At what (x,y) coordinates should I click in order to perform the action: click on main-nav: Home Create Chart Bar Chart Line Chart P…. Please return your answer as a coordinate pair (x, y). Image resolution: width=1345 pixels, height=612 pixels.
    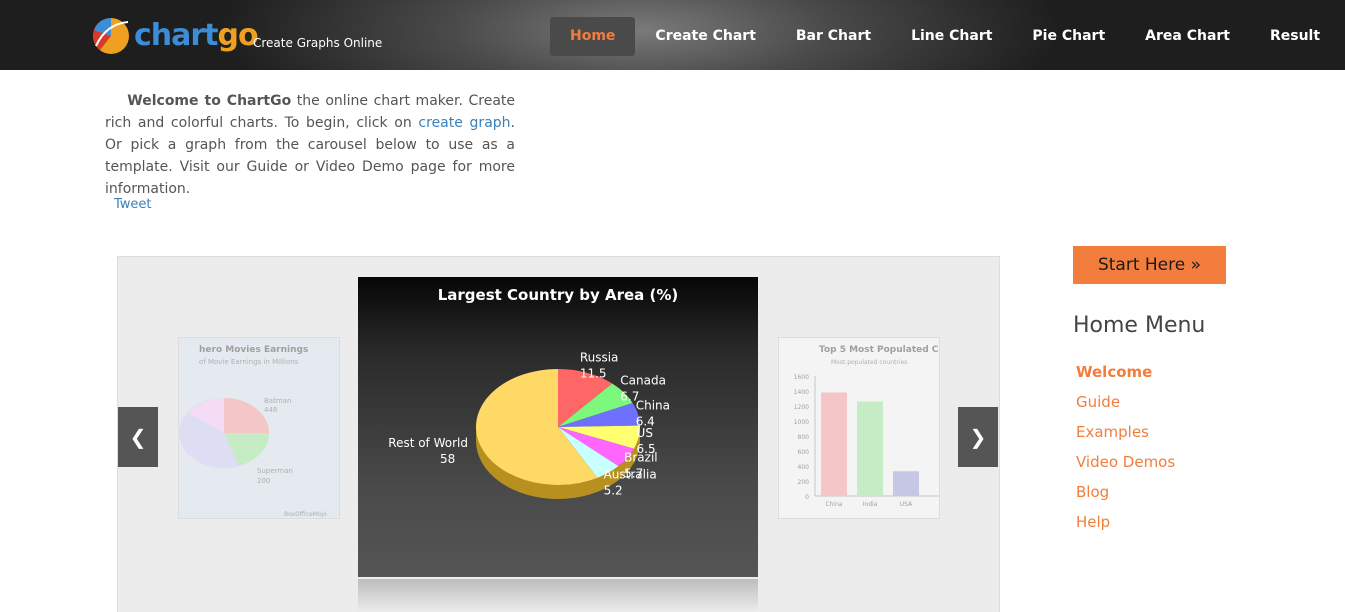
    Looking at the image, I should click on (945, 36).